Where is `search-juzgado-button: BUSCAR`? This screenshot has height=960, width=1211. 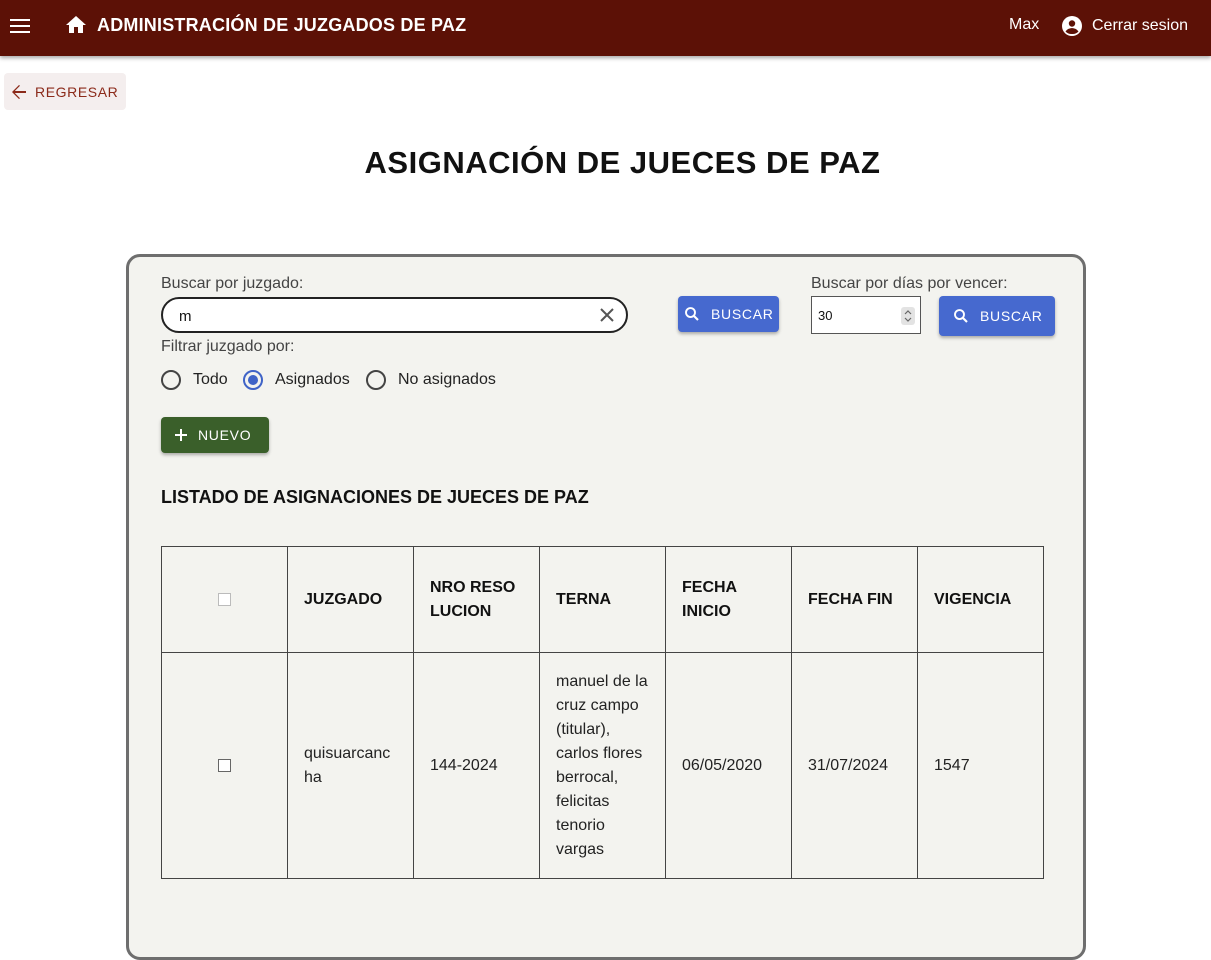 search-juzgado-button: BUSCAR is located at coordinates (728, 314).